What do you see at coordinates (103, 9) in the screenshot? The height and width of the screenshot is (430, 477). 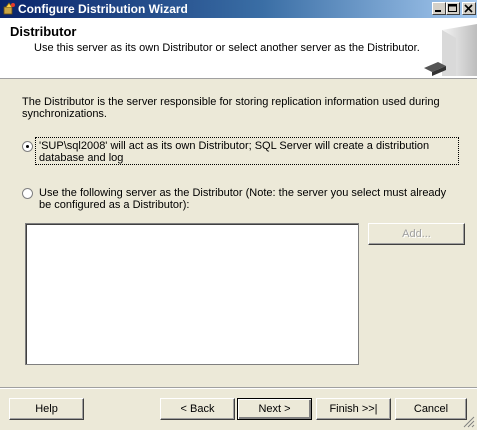 I see `window-title: Configure Distribution Wizard` at bounding box center [103, 9].